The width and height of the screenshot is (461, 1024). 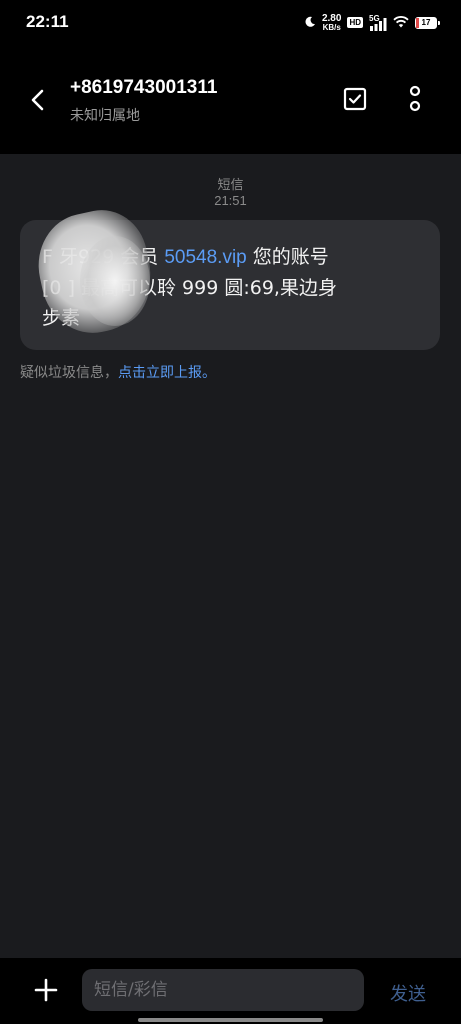 I want to click on back-arrow-icon, so click(x=37, y=100).